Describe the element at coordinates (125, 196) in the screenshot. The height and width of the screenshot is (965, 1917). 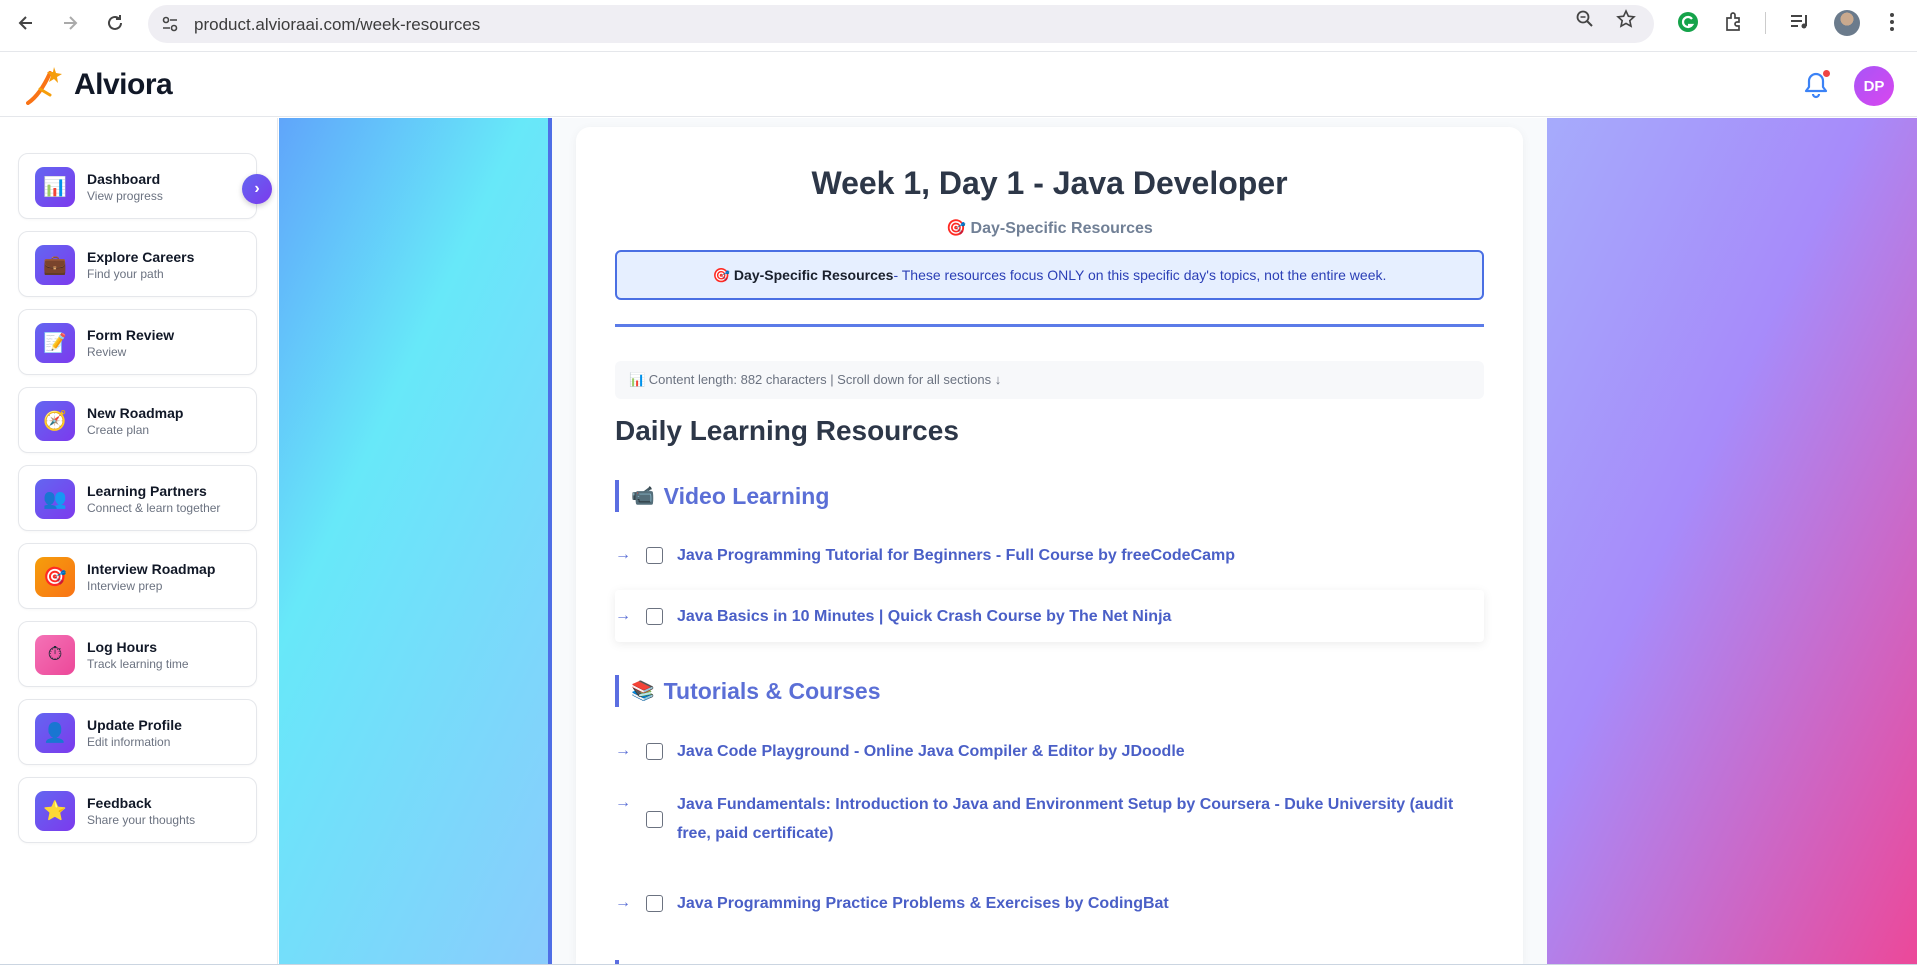
I see `sidebar-item-subtitle: View progress` at that location.